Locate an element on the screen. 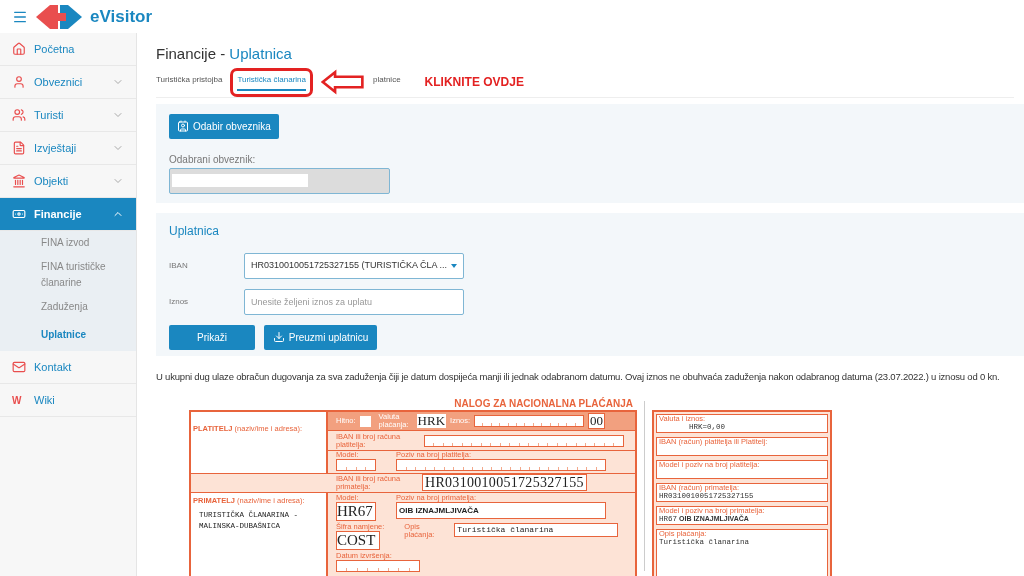 The image size is (1024, 576). caret-icon is located at coordinates (454, 265).